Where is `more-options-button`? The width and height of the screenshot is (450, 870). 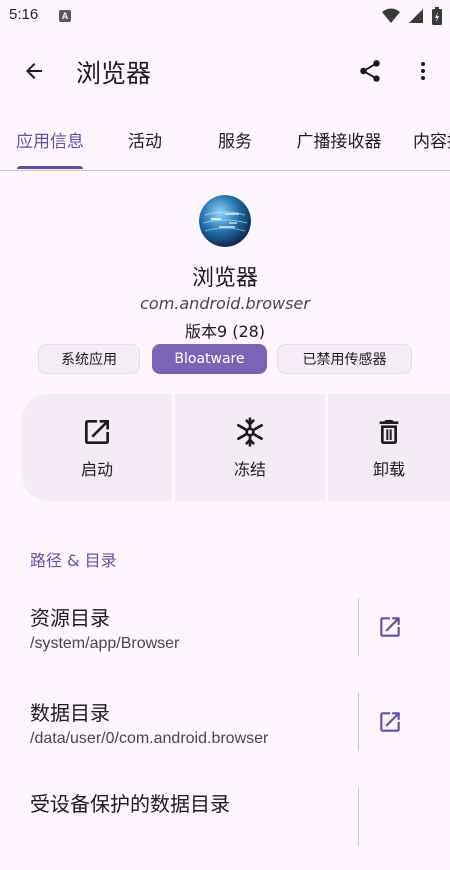
more-options-button is located at coordinates (423, 71).